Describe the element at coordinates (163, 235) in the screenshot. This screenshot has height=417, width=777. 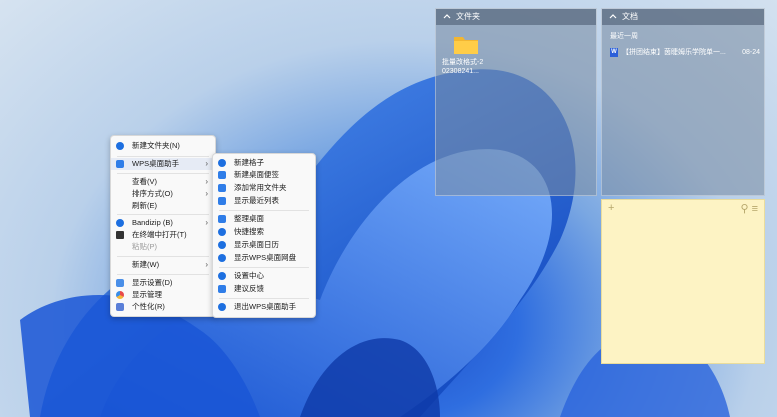
I see `menu-item-terminal: 在终端中打开(T)` at that location.